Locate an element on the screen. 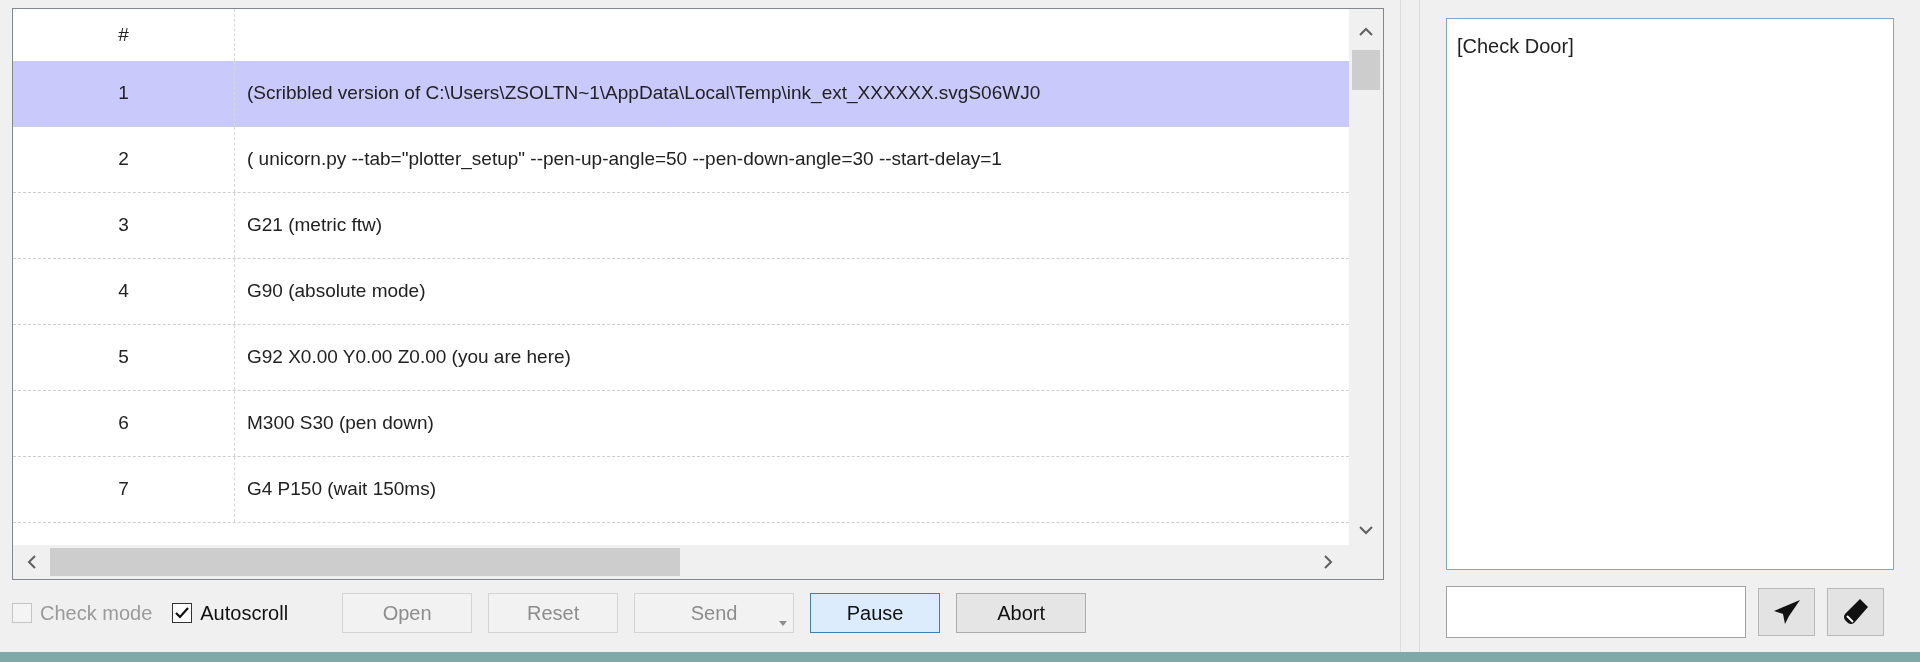 The image size is (1920, 662). checkbox is located at coordinates (182, 613).